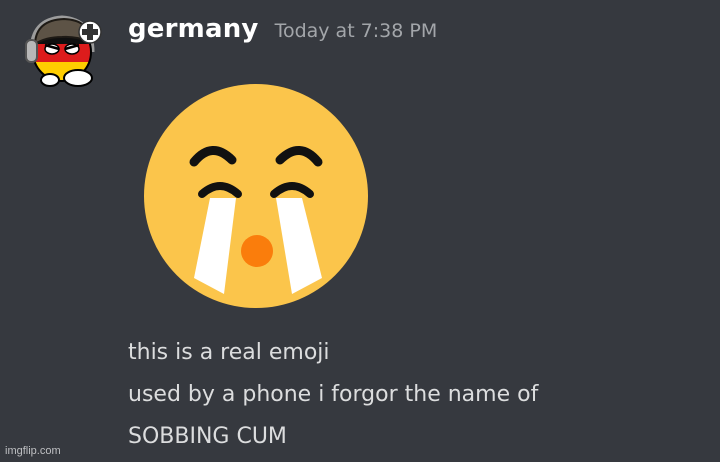  I want to click on message-line-2: used by a phone i forgor the name of, so click(333, 394).